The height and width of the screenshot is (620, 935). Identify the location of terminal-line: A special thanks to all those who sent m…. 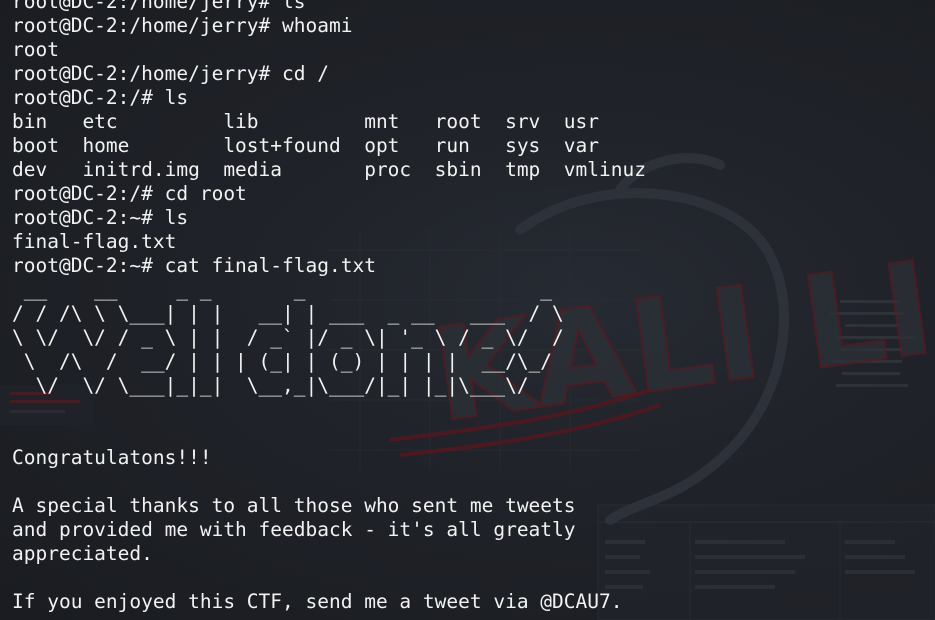
(294, 505).